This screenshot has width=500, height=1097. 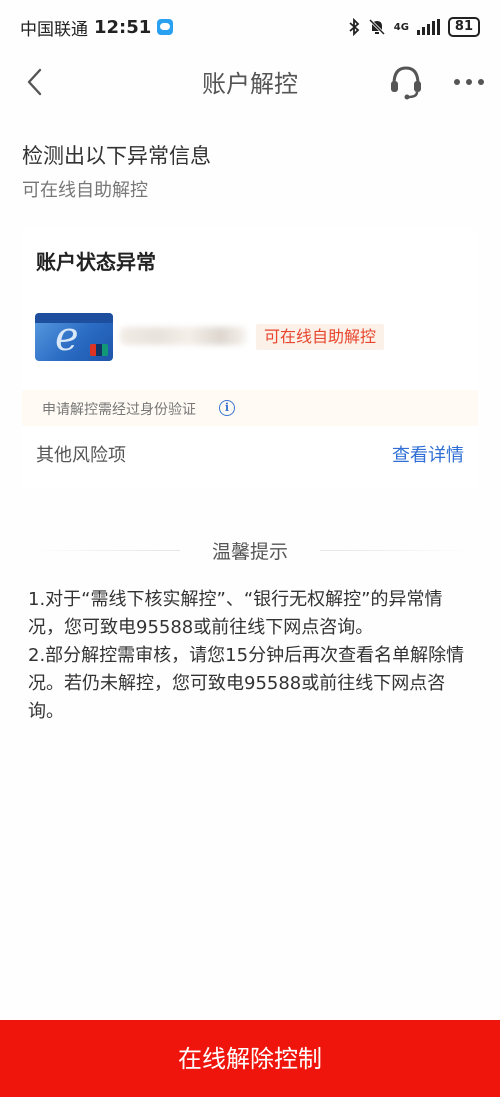 What do you see at coordinates (401, 27) in the screenshot?
I see `network-type: 4G` at bounding box center [401, 27].